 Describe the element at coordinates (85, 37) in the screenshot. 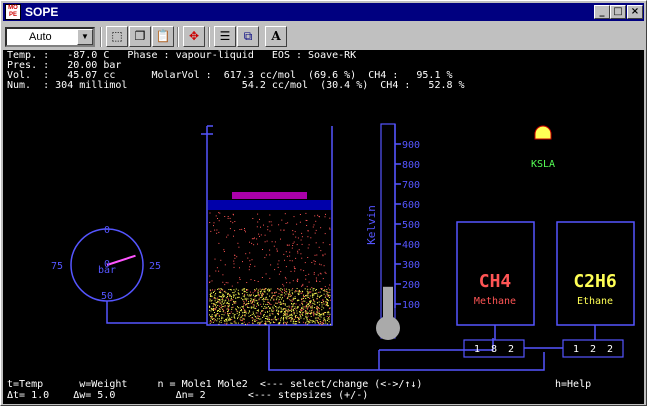

I see `chevron-down-icon: ▼` at that location.